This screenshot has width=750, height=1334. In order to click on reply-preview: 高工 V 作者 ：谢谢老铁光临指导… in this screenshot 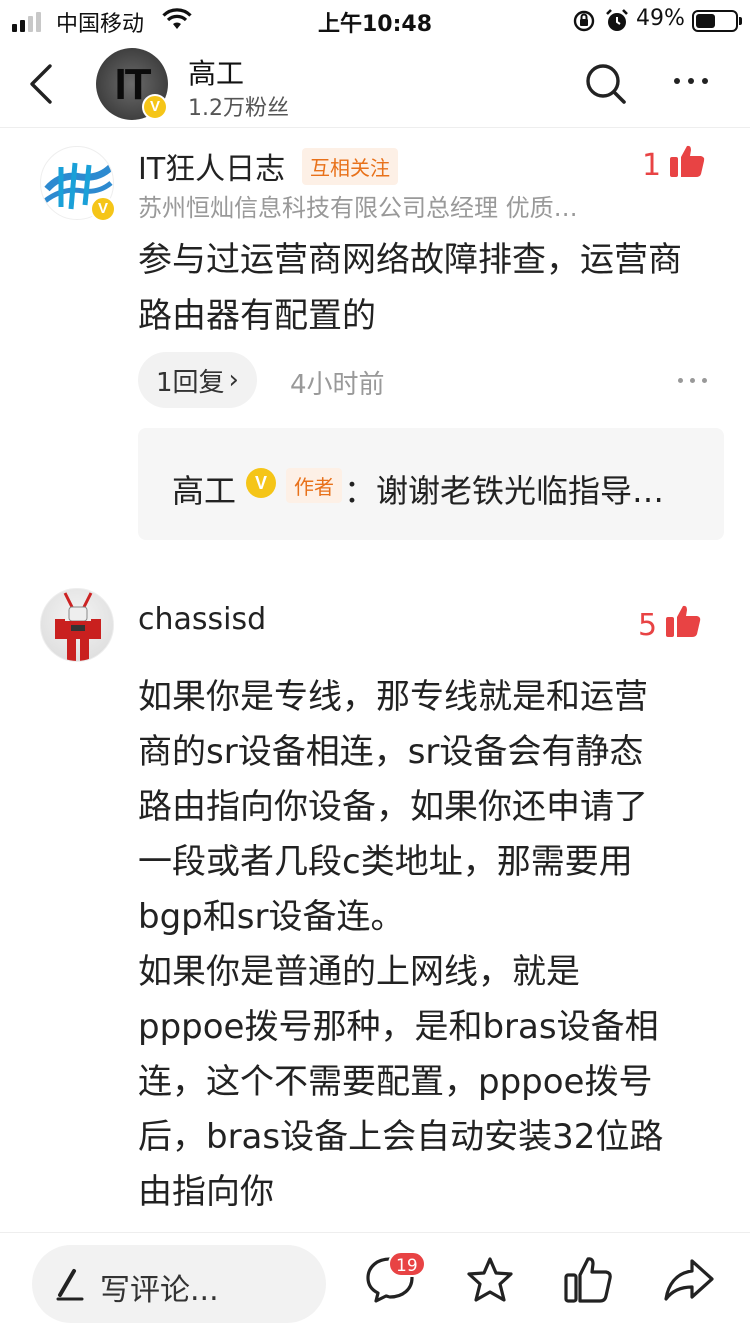, I will do `click(431, 484)`.